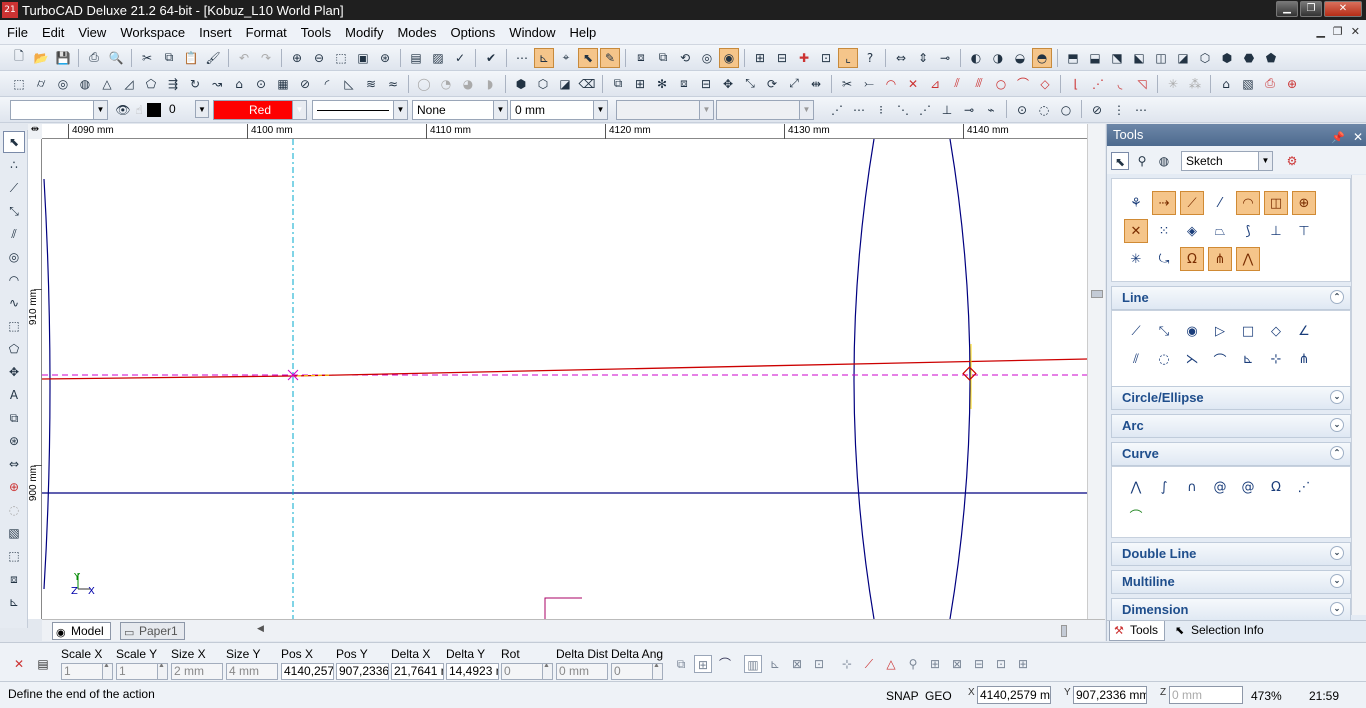 This screenshot has width=1366, height=708. What do you see at coordinates (1141, 110) in the screenshot?
I see `snap-distance-icon: ⋯` at bounding box center [1141, 110].